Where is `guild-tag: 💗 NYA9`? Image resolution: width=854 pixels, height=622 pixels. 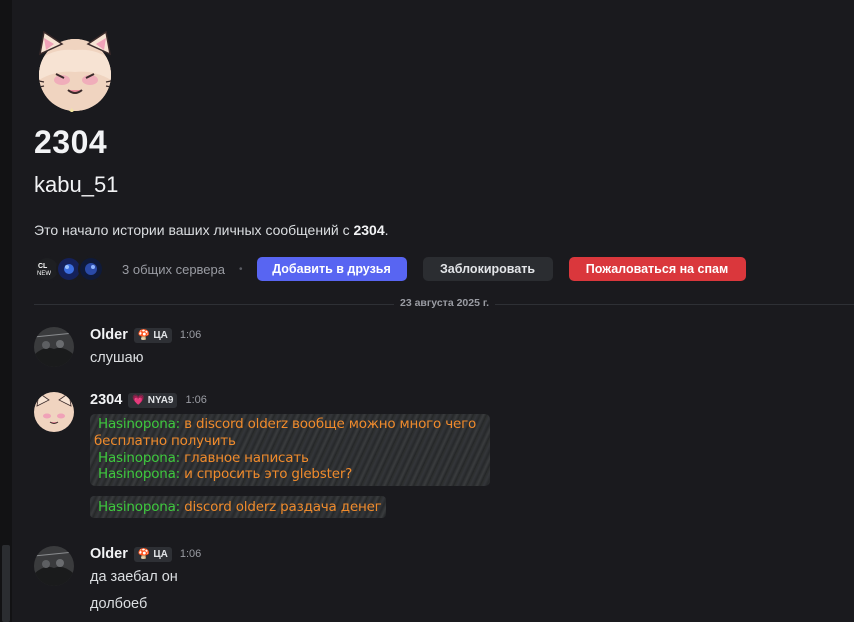 guild-tag: 💗 NYA9 is located at coordinates (153, 400).